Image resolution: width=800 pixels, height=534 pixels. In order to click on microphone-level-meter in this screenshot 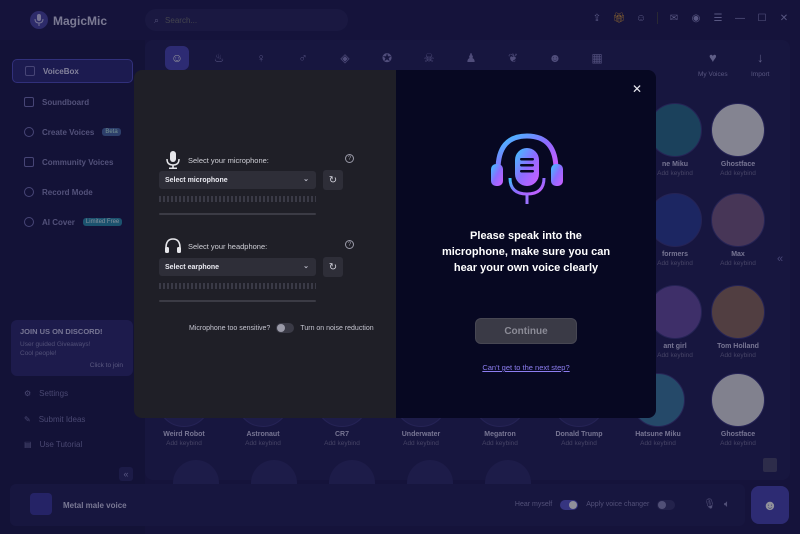, I will do `click(237, 199)`.